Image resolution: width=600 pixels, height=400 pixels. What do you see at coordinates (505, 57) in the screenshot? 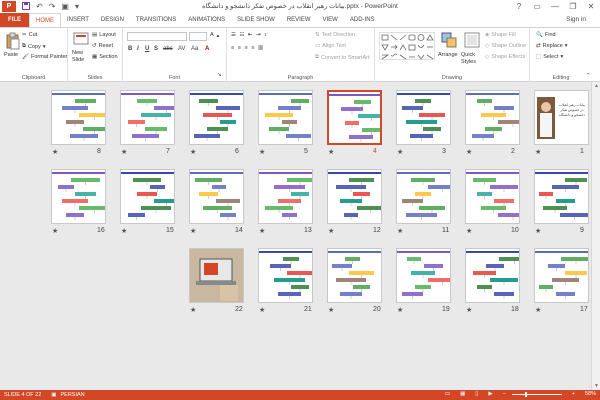
I see `shape-effects-button: ◇ Shape Effects` at bounding box center [505, 57].